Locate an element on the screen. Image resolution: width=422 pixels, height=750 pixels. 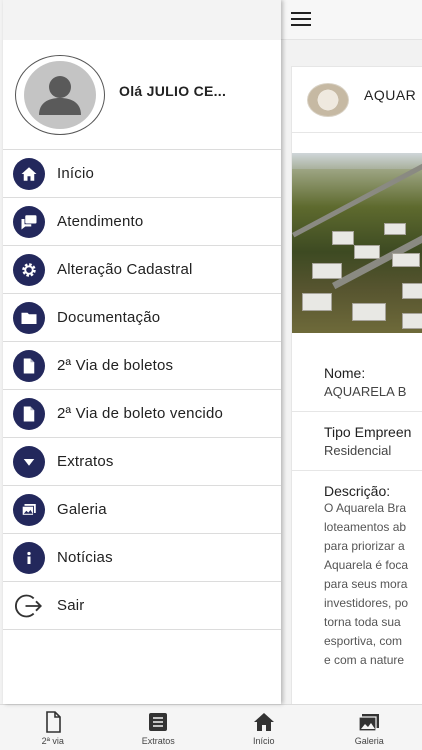
type-label: Tipo Empreen is located at coordinates (368, 432).